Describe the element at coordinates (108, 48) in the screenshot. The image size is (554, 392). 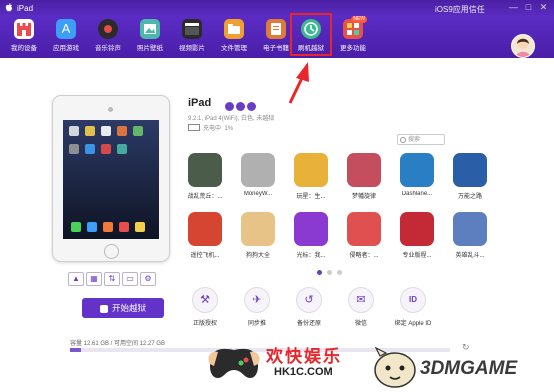
I see `tab-label: 音乐铃声` at that location.